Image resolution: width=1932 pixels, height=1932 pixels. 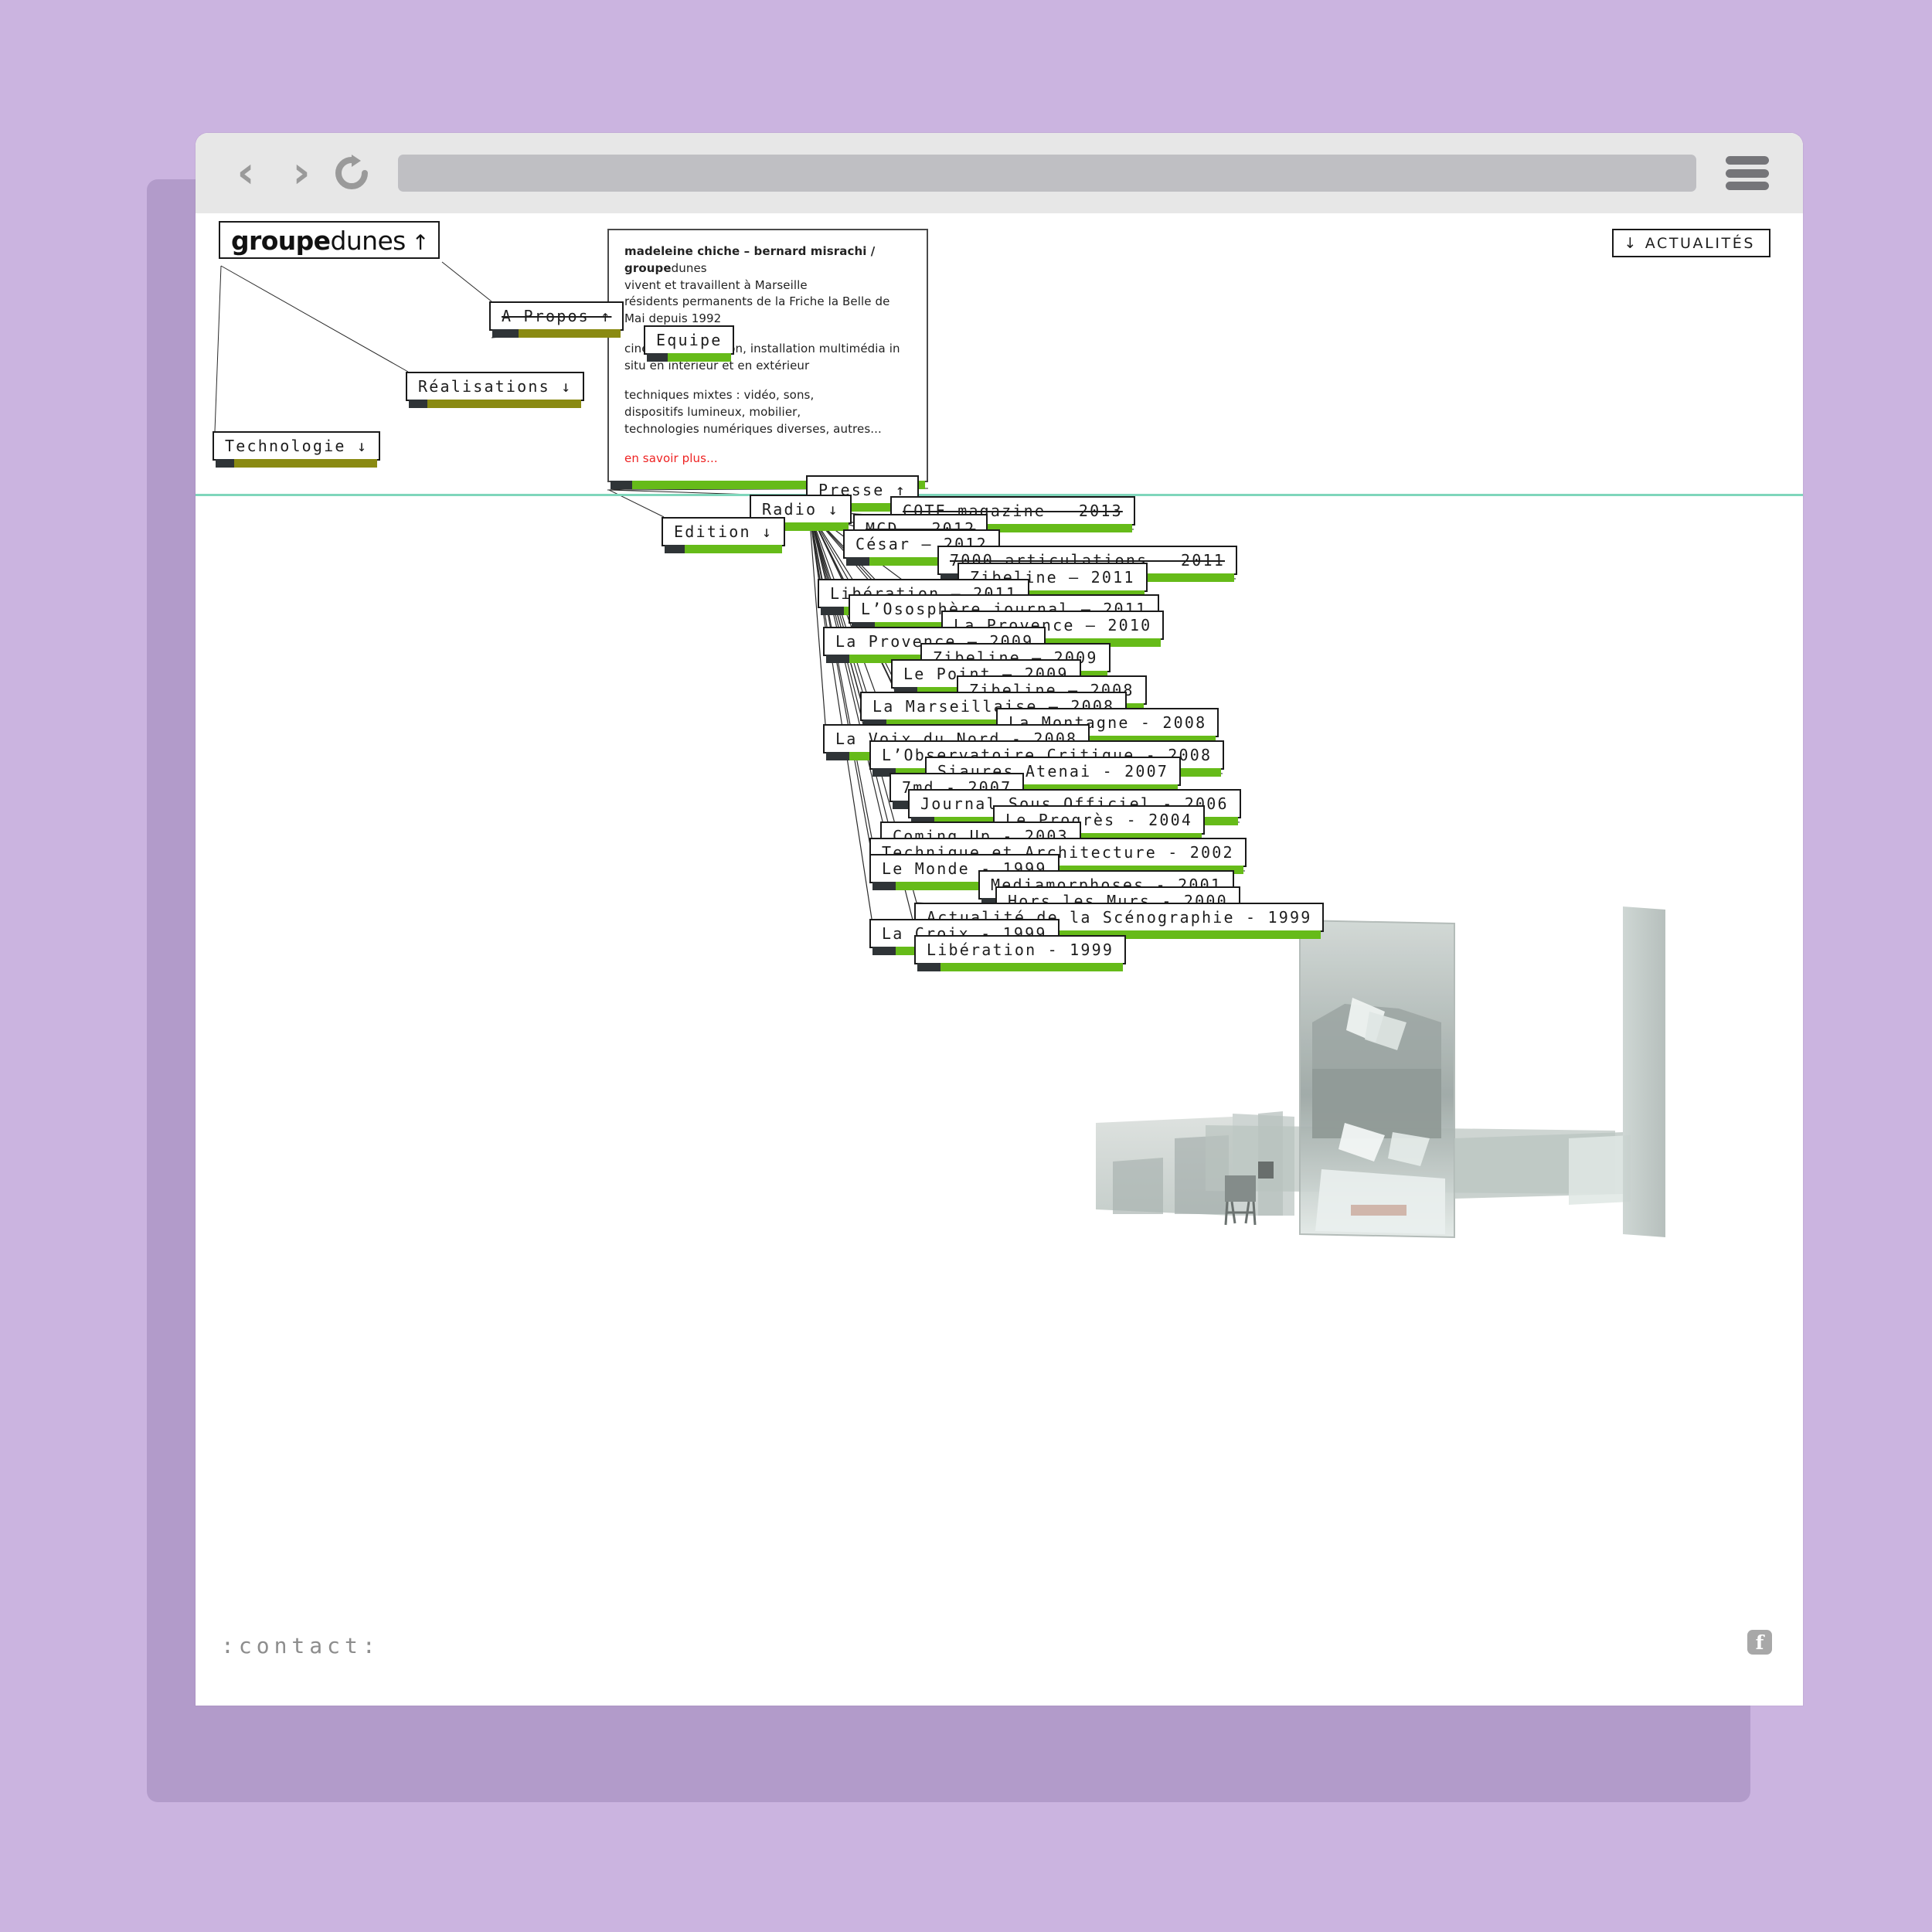 What do you see at coordinates (1747, 173) in the screenshot?
I see `hamburger-menu-icon` at bounding box center [1747, 173].